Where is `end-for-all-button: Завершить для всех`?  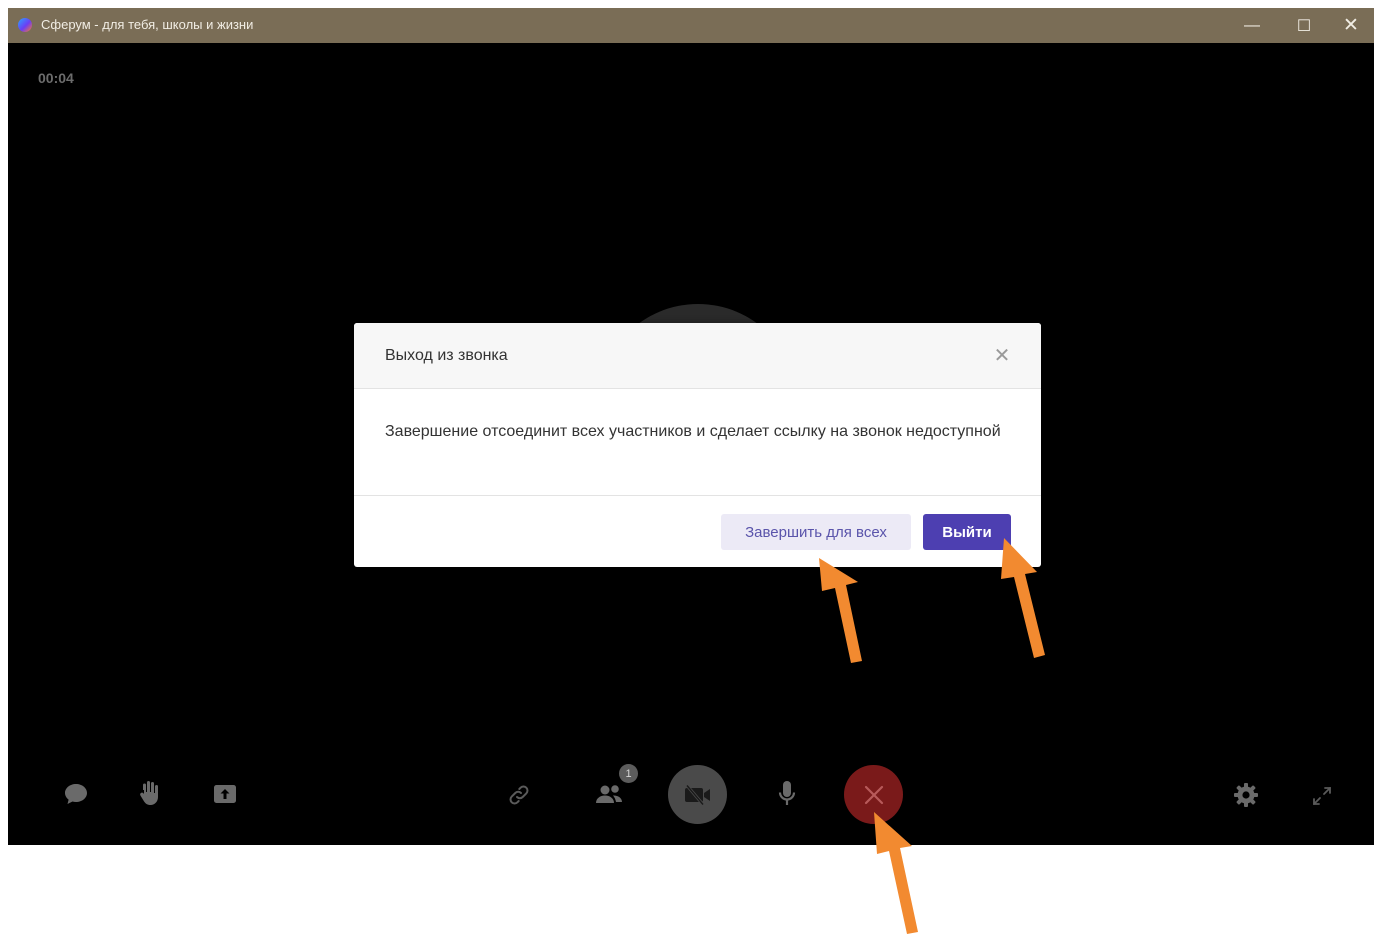
end-for-all-button: Завершить для всех is located at coordinates (816, 532).